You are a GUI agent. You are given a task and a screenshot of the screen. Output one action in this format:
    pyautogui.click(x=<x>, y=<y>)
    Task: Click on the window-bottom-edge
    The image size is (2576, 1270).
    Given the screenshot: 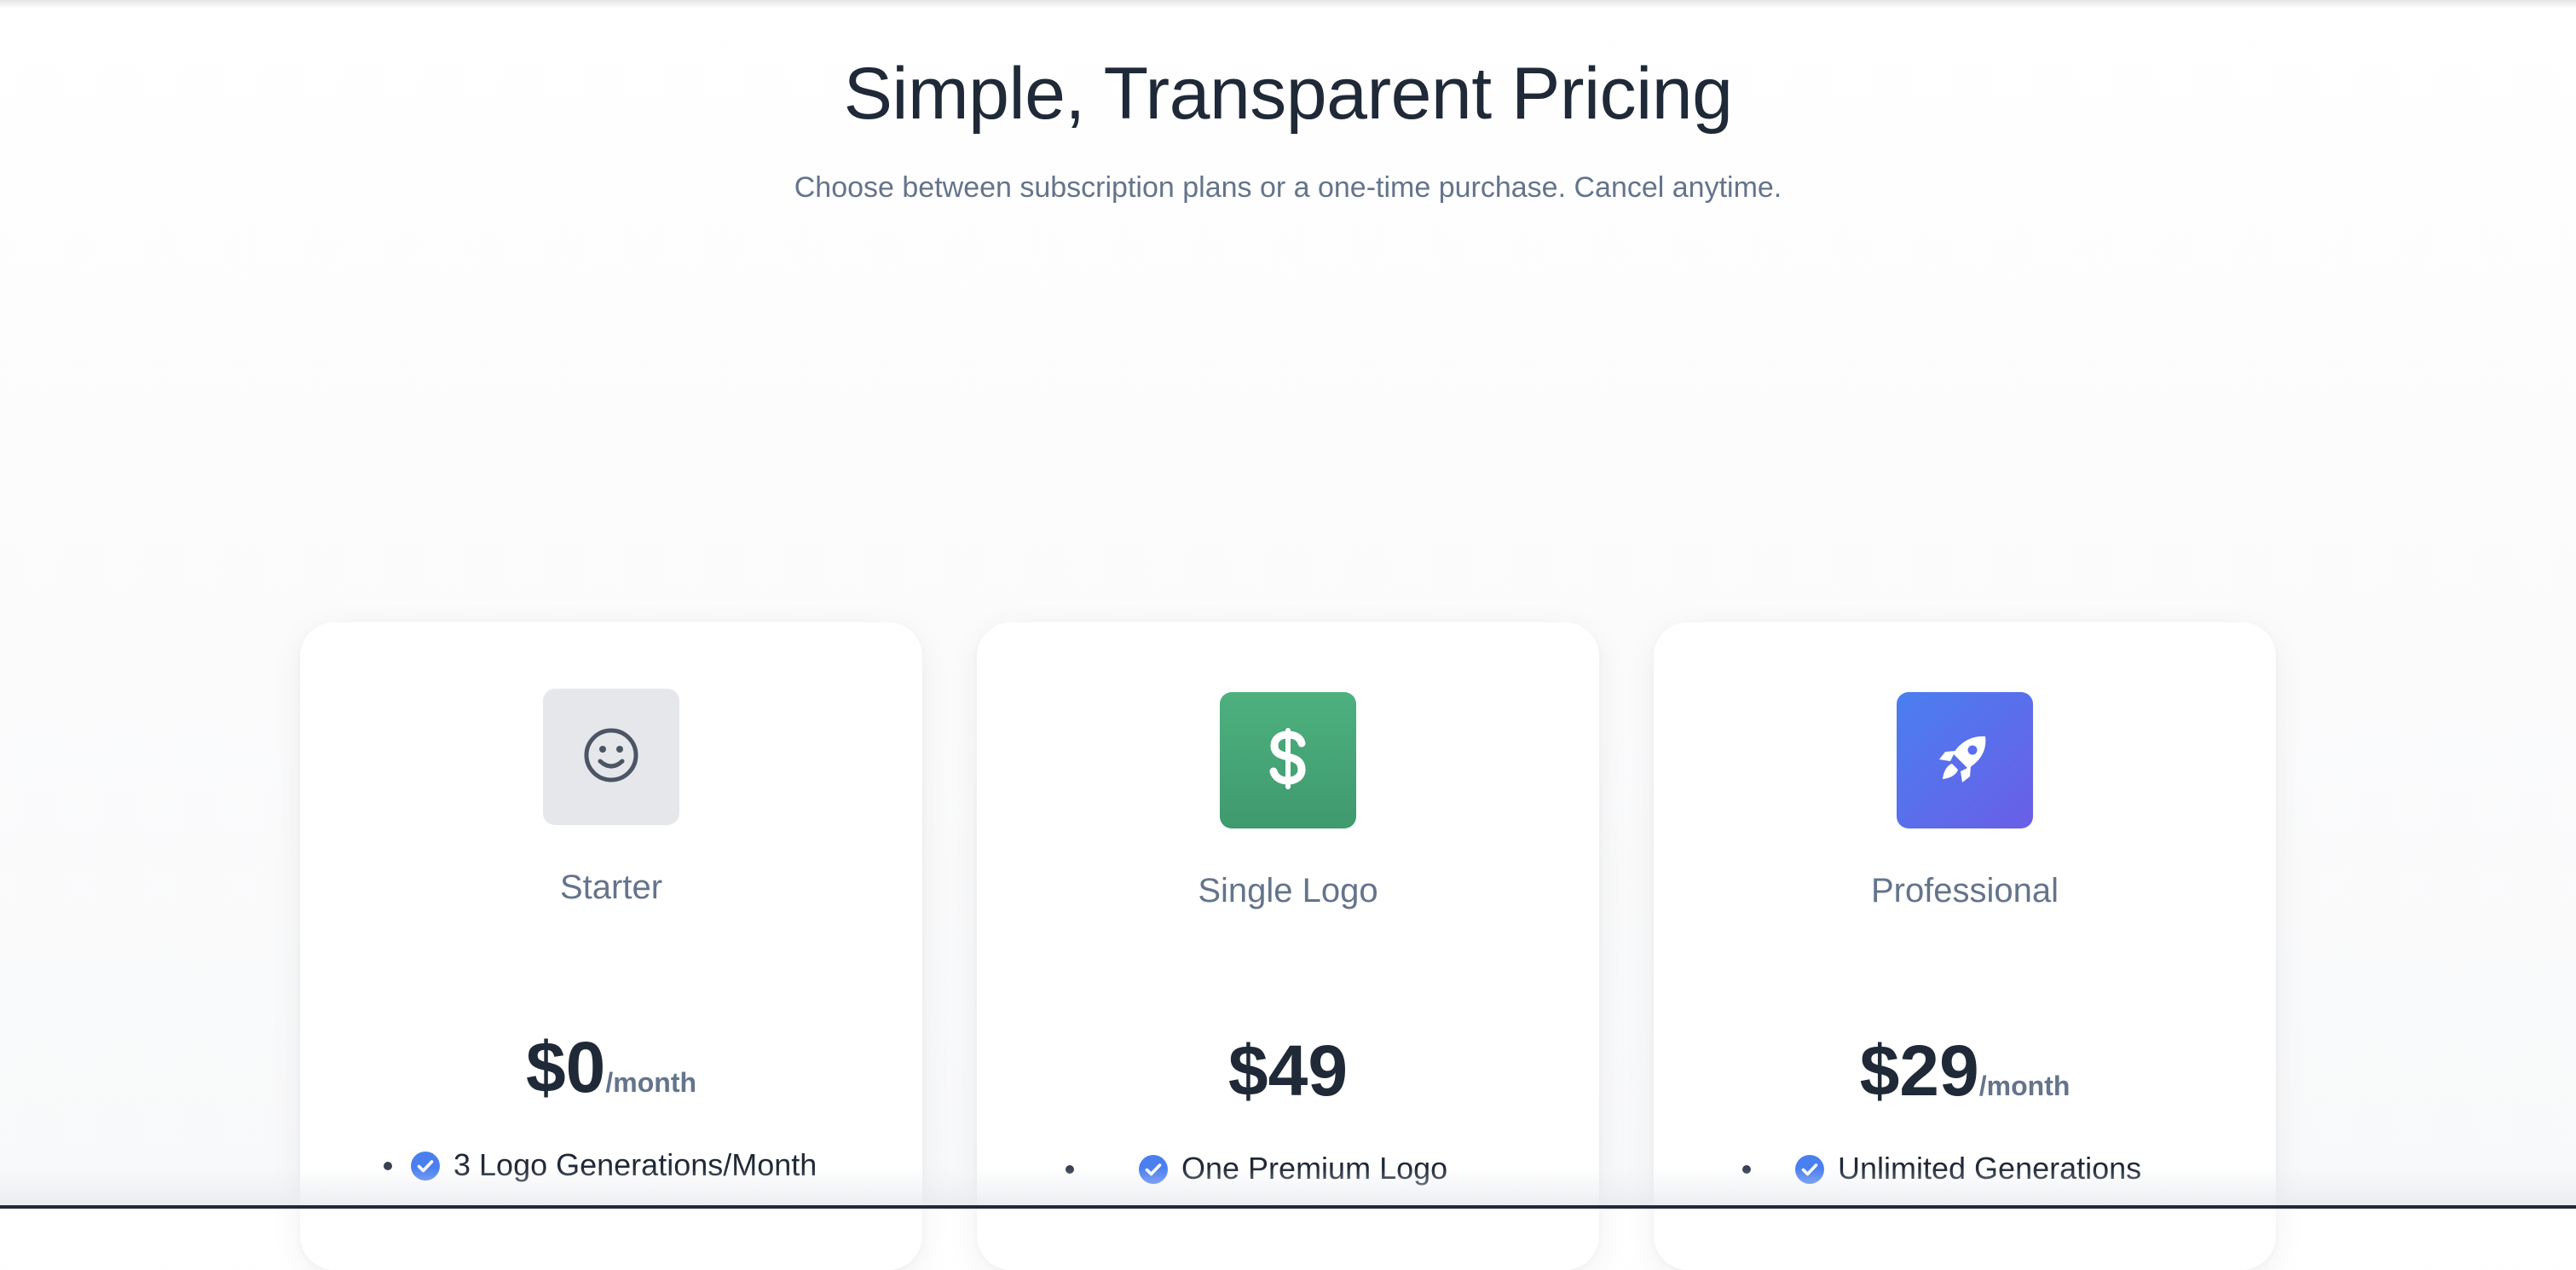 What is the action you would take?
    pyautogui.click(x=1288, y=1207)
    